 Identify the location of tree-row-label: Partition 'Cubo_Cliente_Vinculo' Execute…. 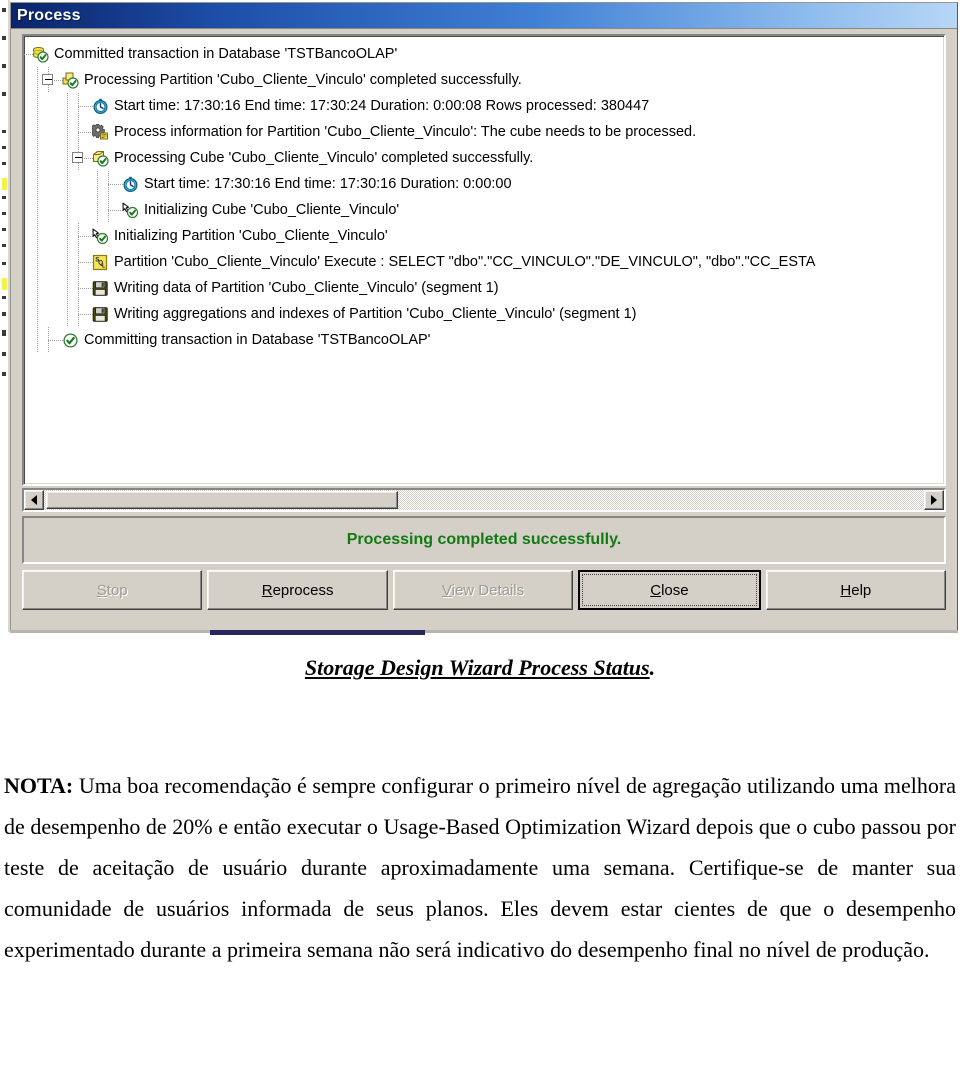
(465, 262).